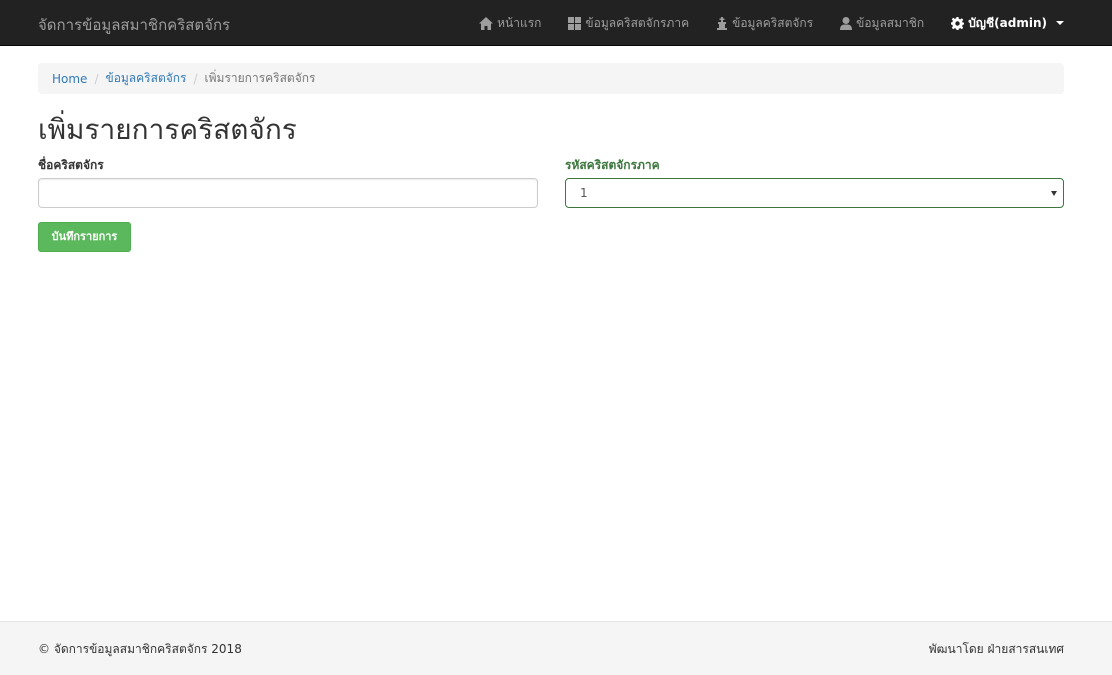 This screenshot has width=1112, height=675. Describe the element at coordinates (637, 22) in the screenshot. I see `nav-item-label: ข้อมูลคริสตจักรภาค` at that location.